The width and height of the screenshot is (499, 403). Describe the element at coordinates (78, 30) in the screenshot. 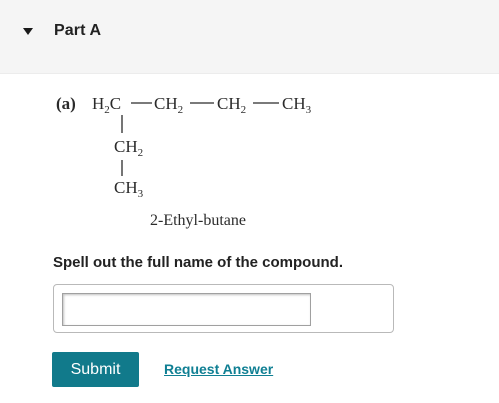

I see `part-title: Part A` at that location.